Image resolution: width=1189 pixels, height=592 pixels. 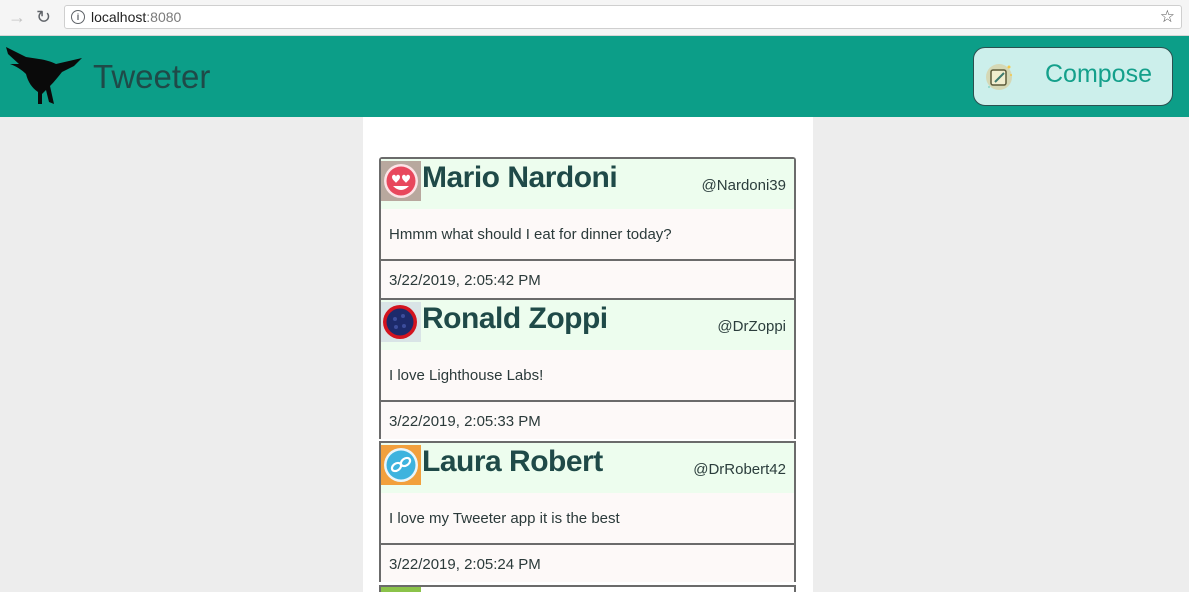 What do you see at coordinates (520, 177) in the screenshot?
I see `tweet-author-name: Mario Nardoni` at bounding box center [520, 177].